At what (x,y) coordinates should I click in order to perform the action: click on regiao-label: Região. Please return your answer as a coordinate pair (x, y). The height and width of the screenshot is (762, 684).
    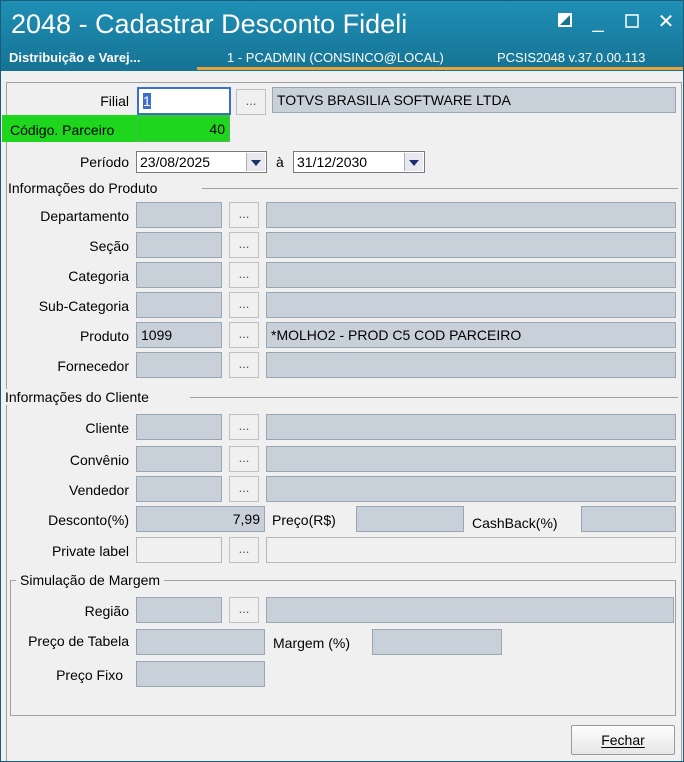
    Looking at the image, I should click on (106, 611).